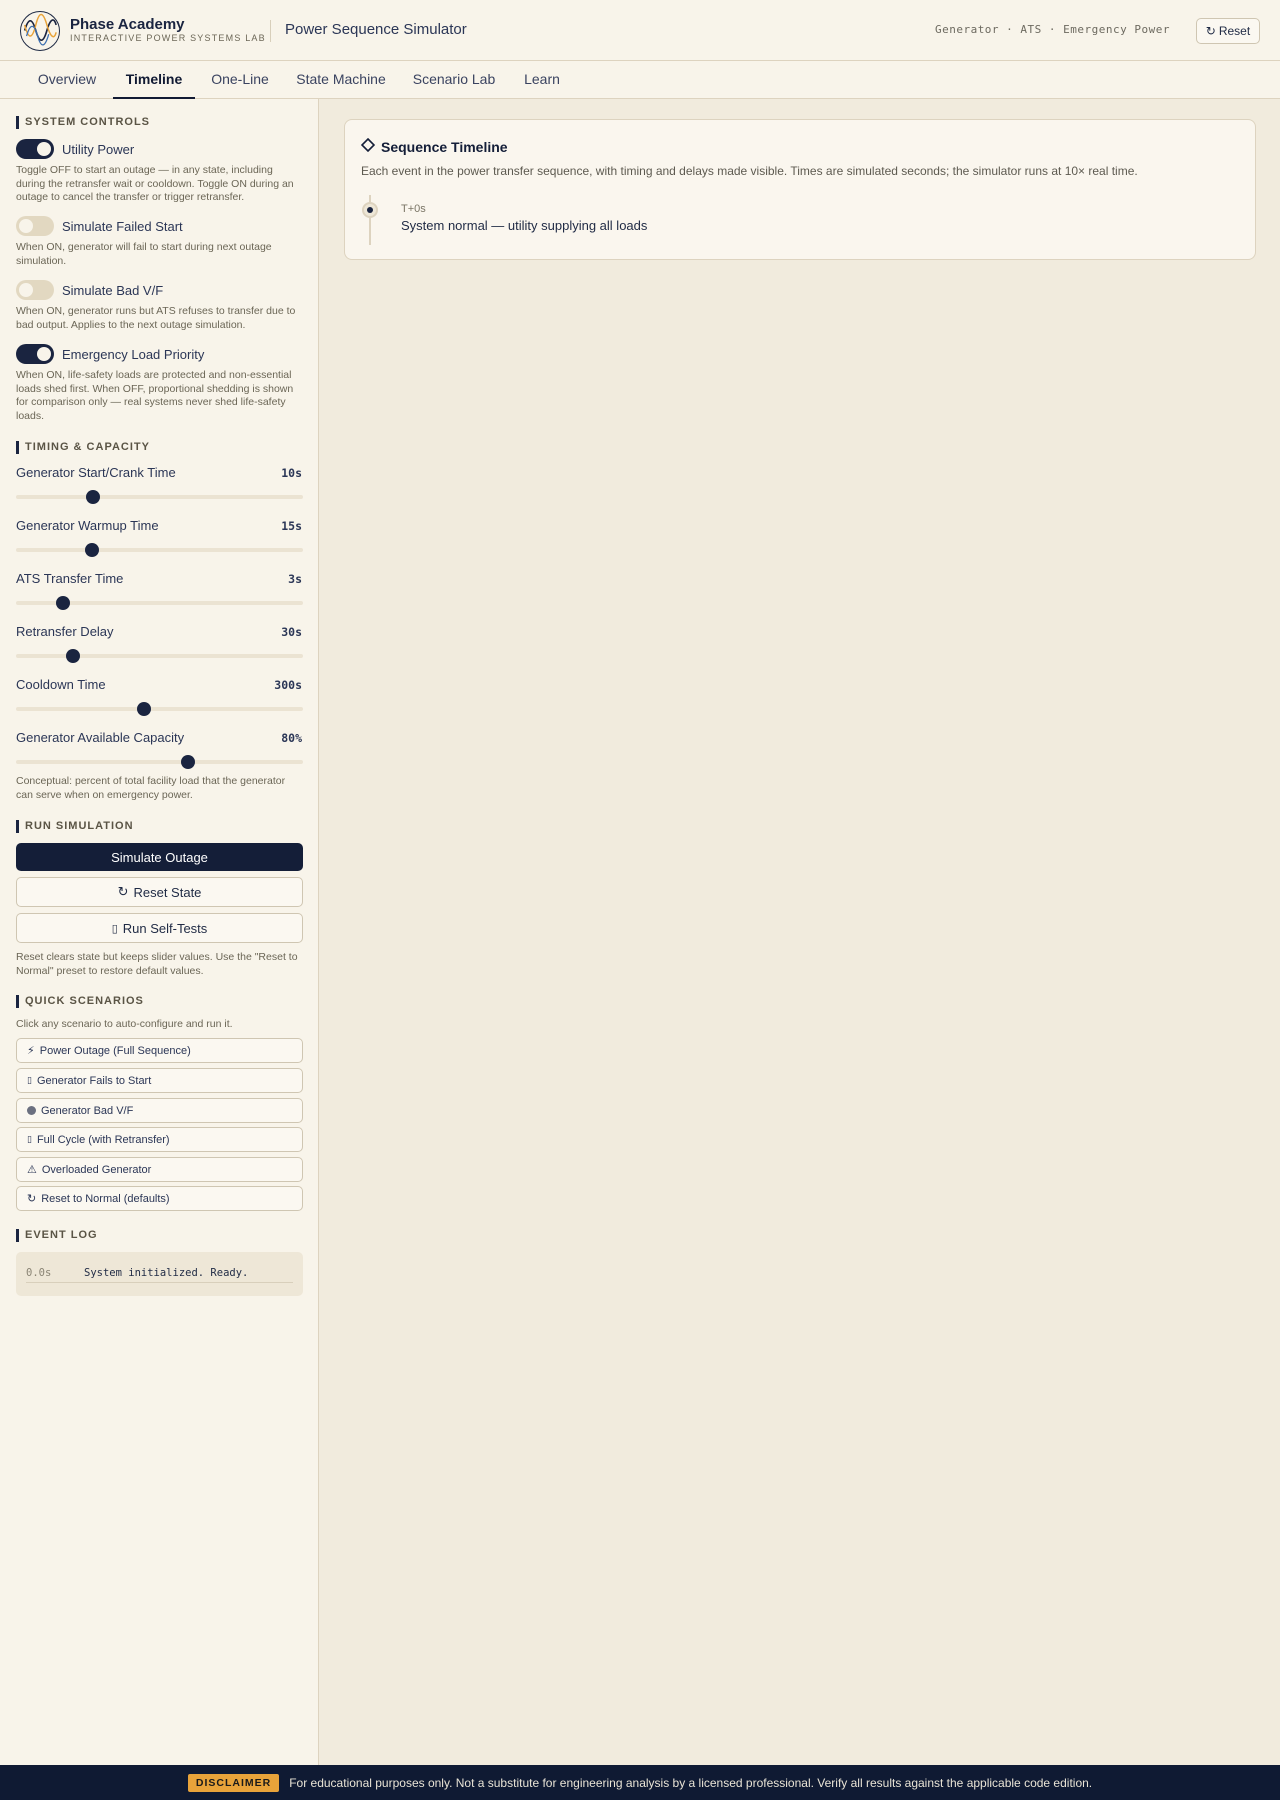 The width and height of the screenshot is (1280, 1800). I want to click on bad-vf-label: Simulate Bad V/F, so click(113, 290).